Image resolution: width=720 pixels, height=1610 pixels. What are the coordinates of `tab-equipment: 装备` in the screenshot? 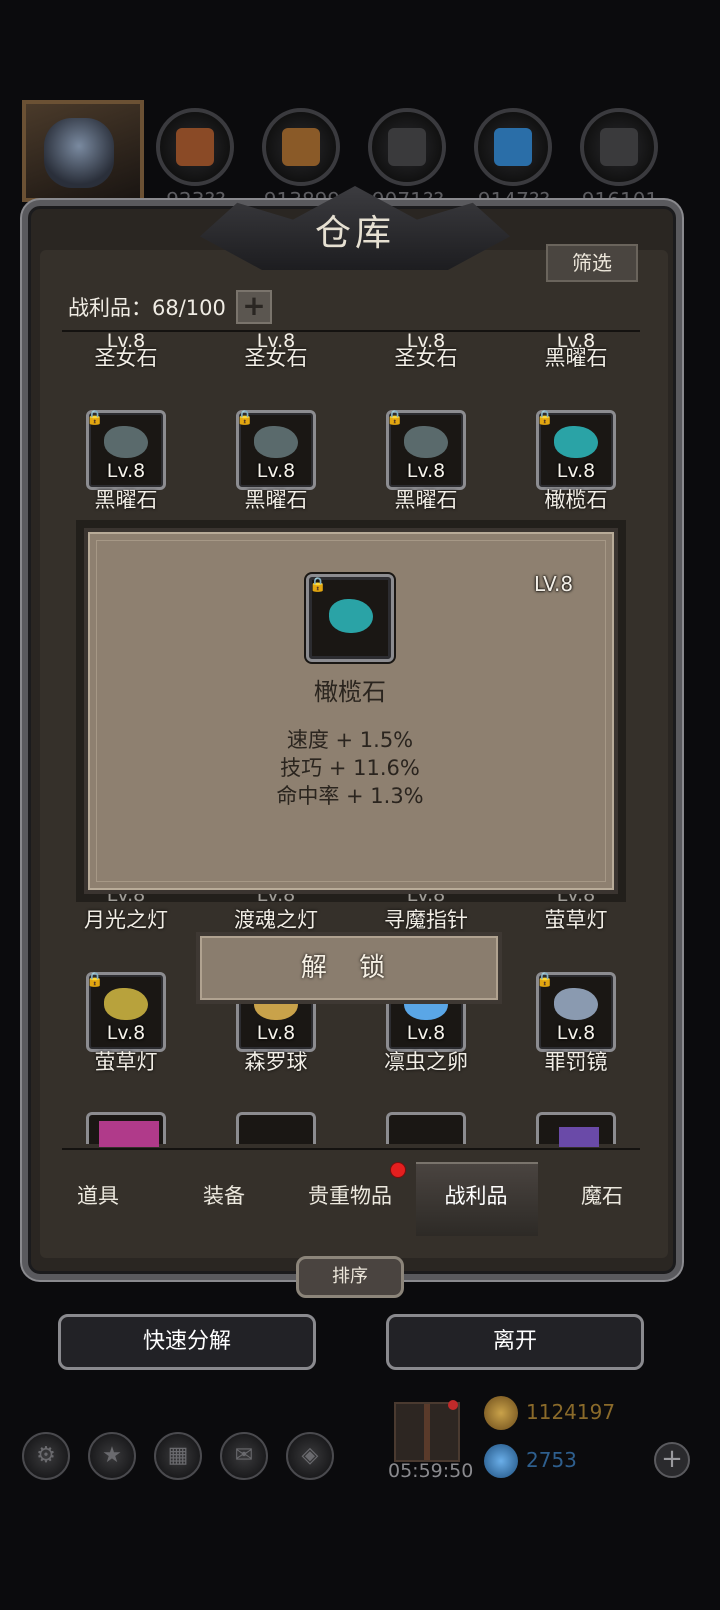 It's located at (224, 1195).